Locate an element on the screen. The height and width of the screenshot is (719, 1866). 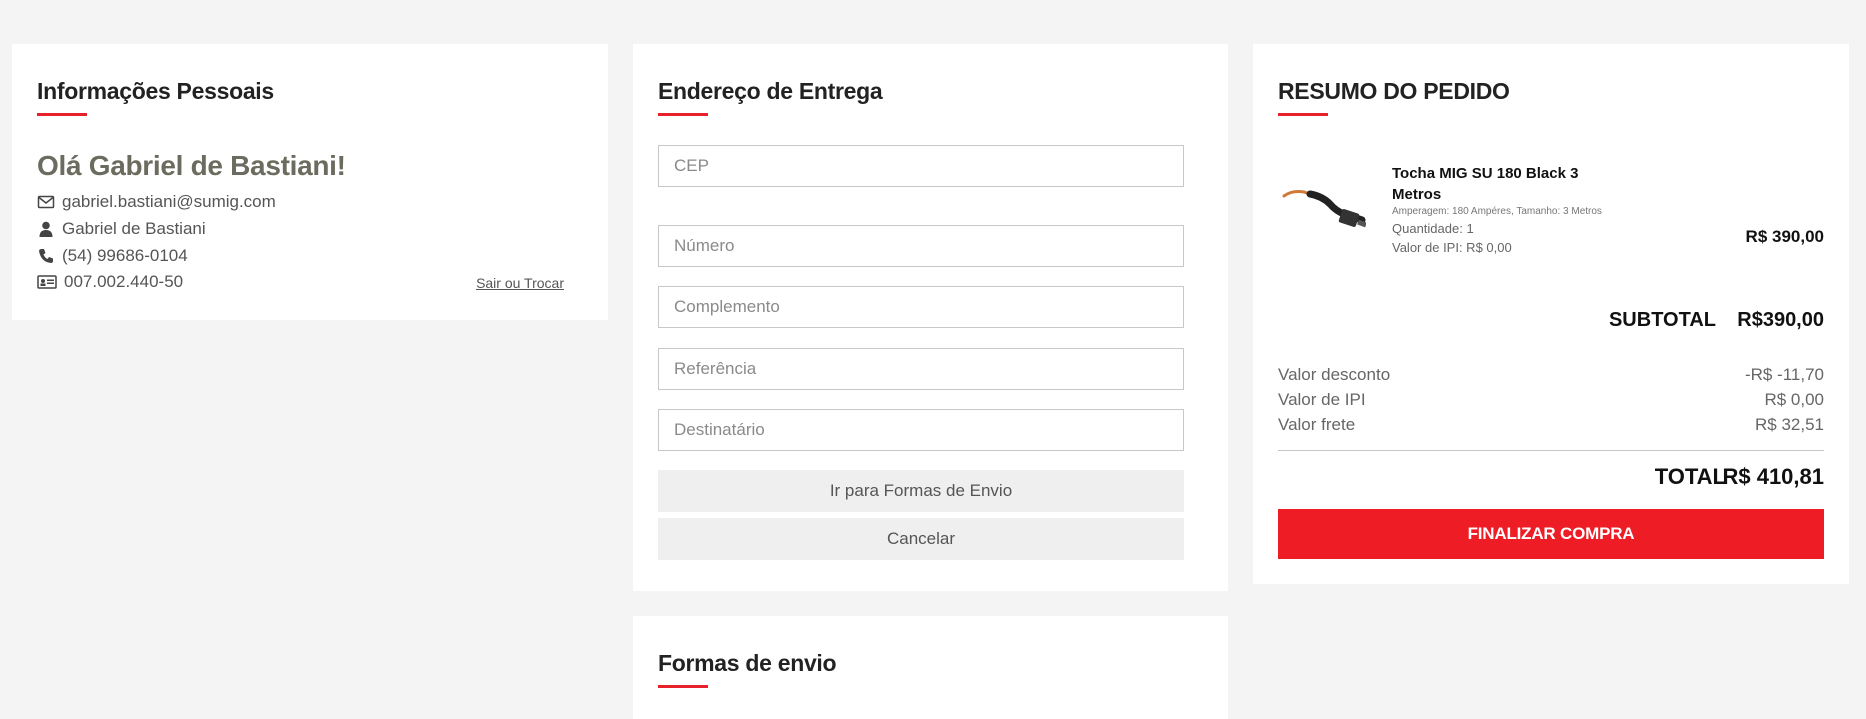
total-label: TOTAL is located at coordinates (1690, 476).